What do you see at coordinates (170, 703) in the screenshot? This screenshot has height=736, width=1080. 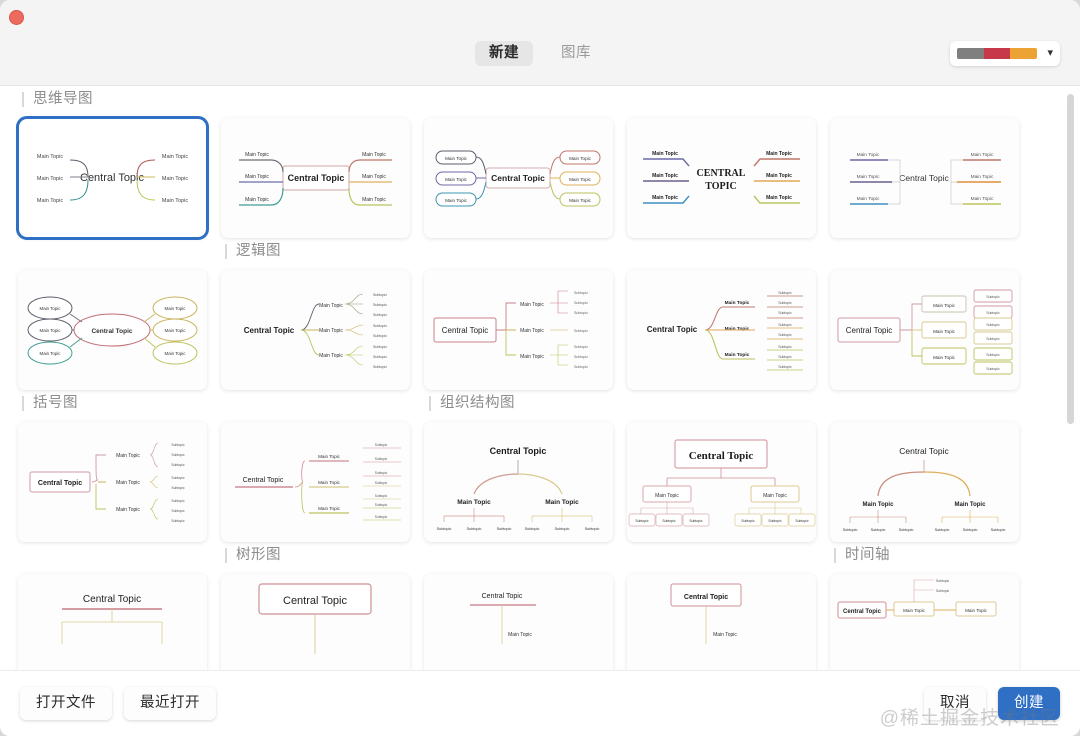 I see `recent-files-button: 最近打开` at bounding box center [170, 703].